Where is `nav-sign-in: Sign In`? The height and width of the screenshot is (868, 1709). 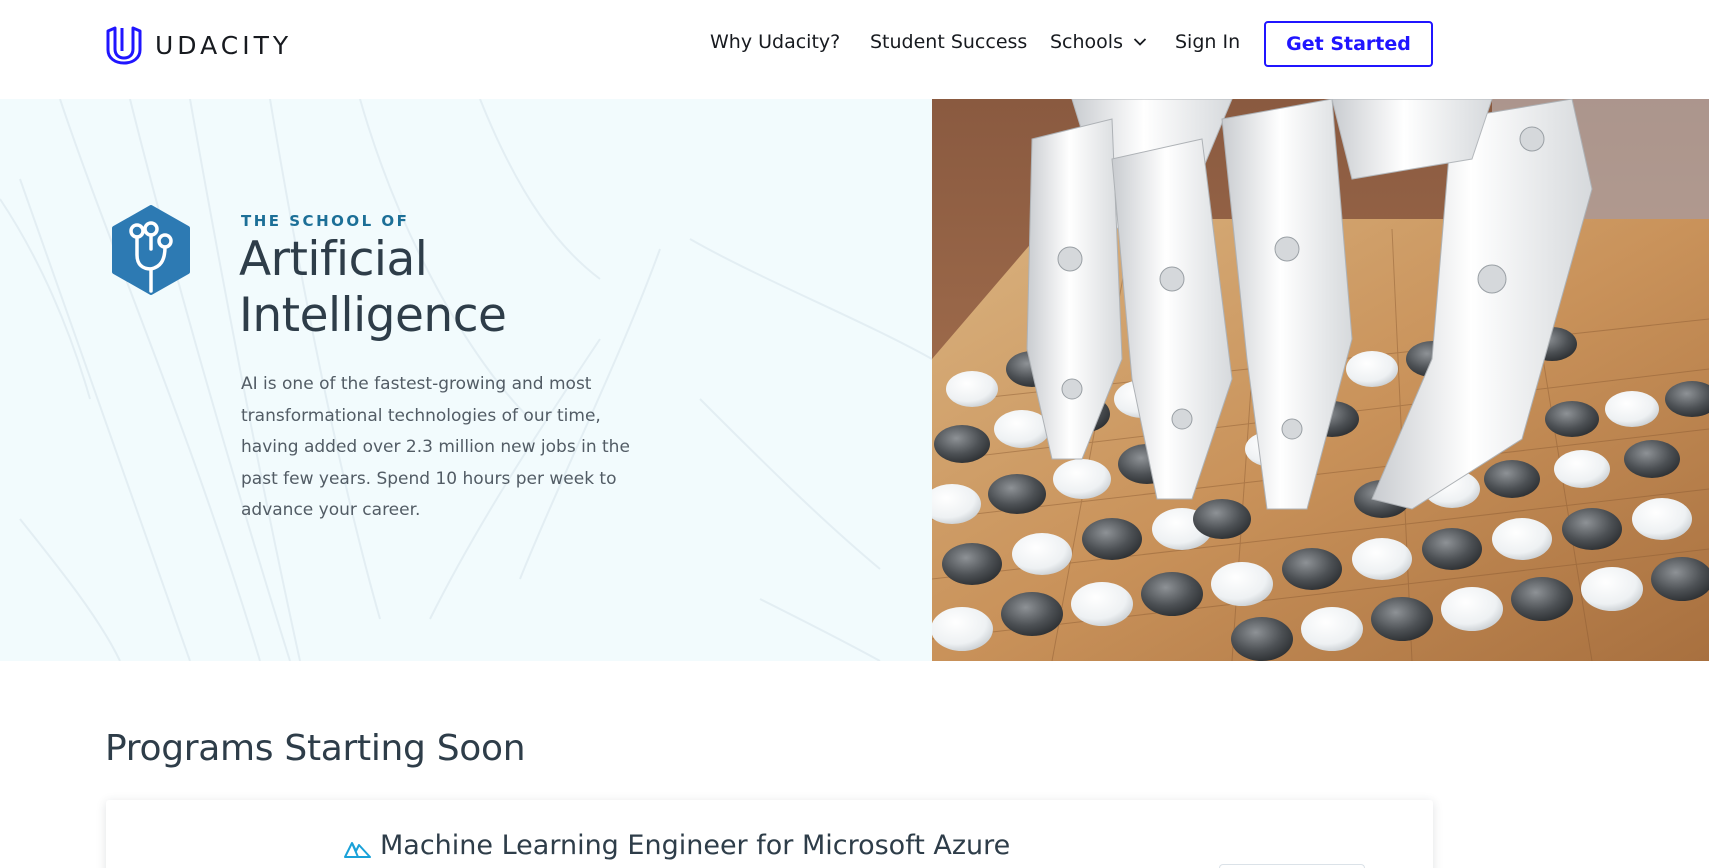 nav-sign-in: Sign In is located at coordinates (1207, 42).